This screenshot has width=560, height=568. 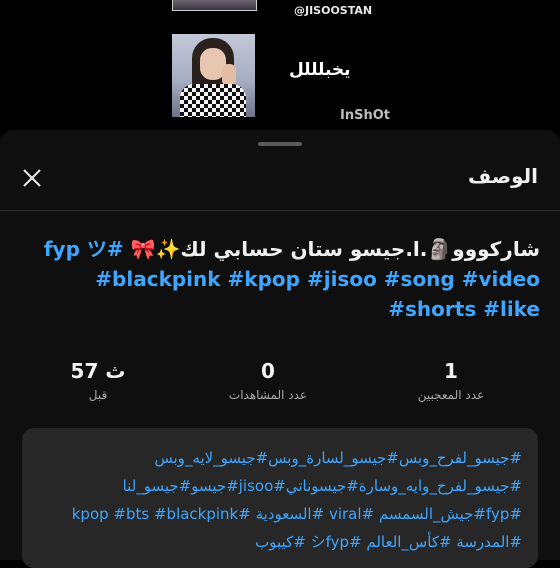 I want to click on video-overlay-caption: يخبلللل, so click(x=320, y=70).